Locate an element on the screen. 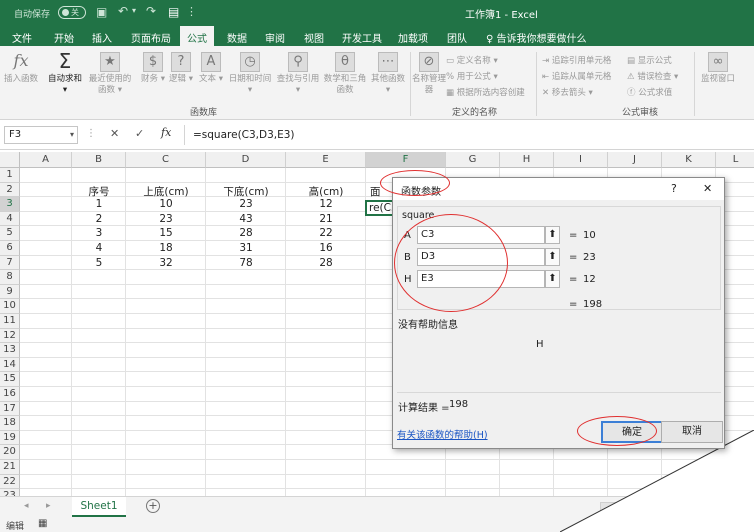  column-header: A is located at coordinates (46, 160).